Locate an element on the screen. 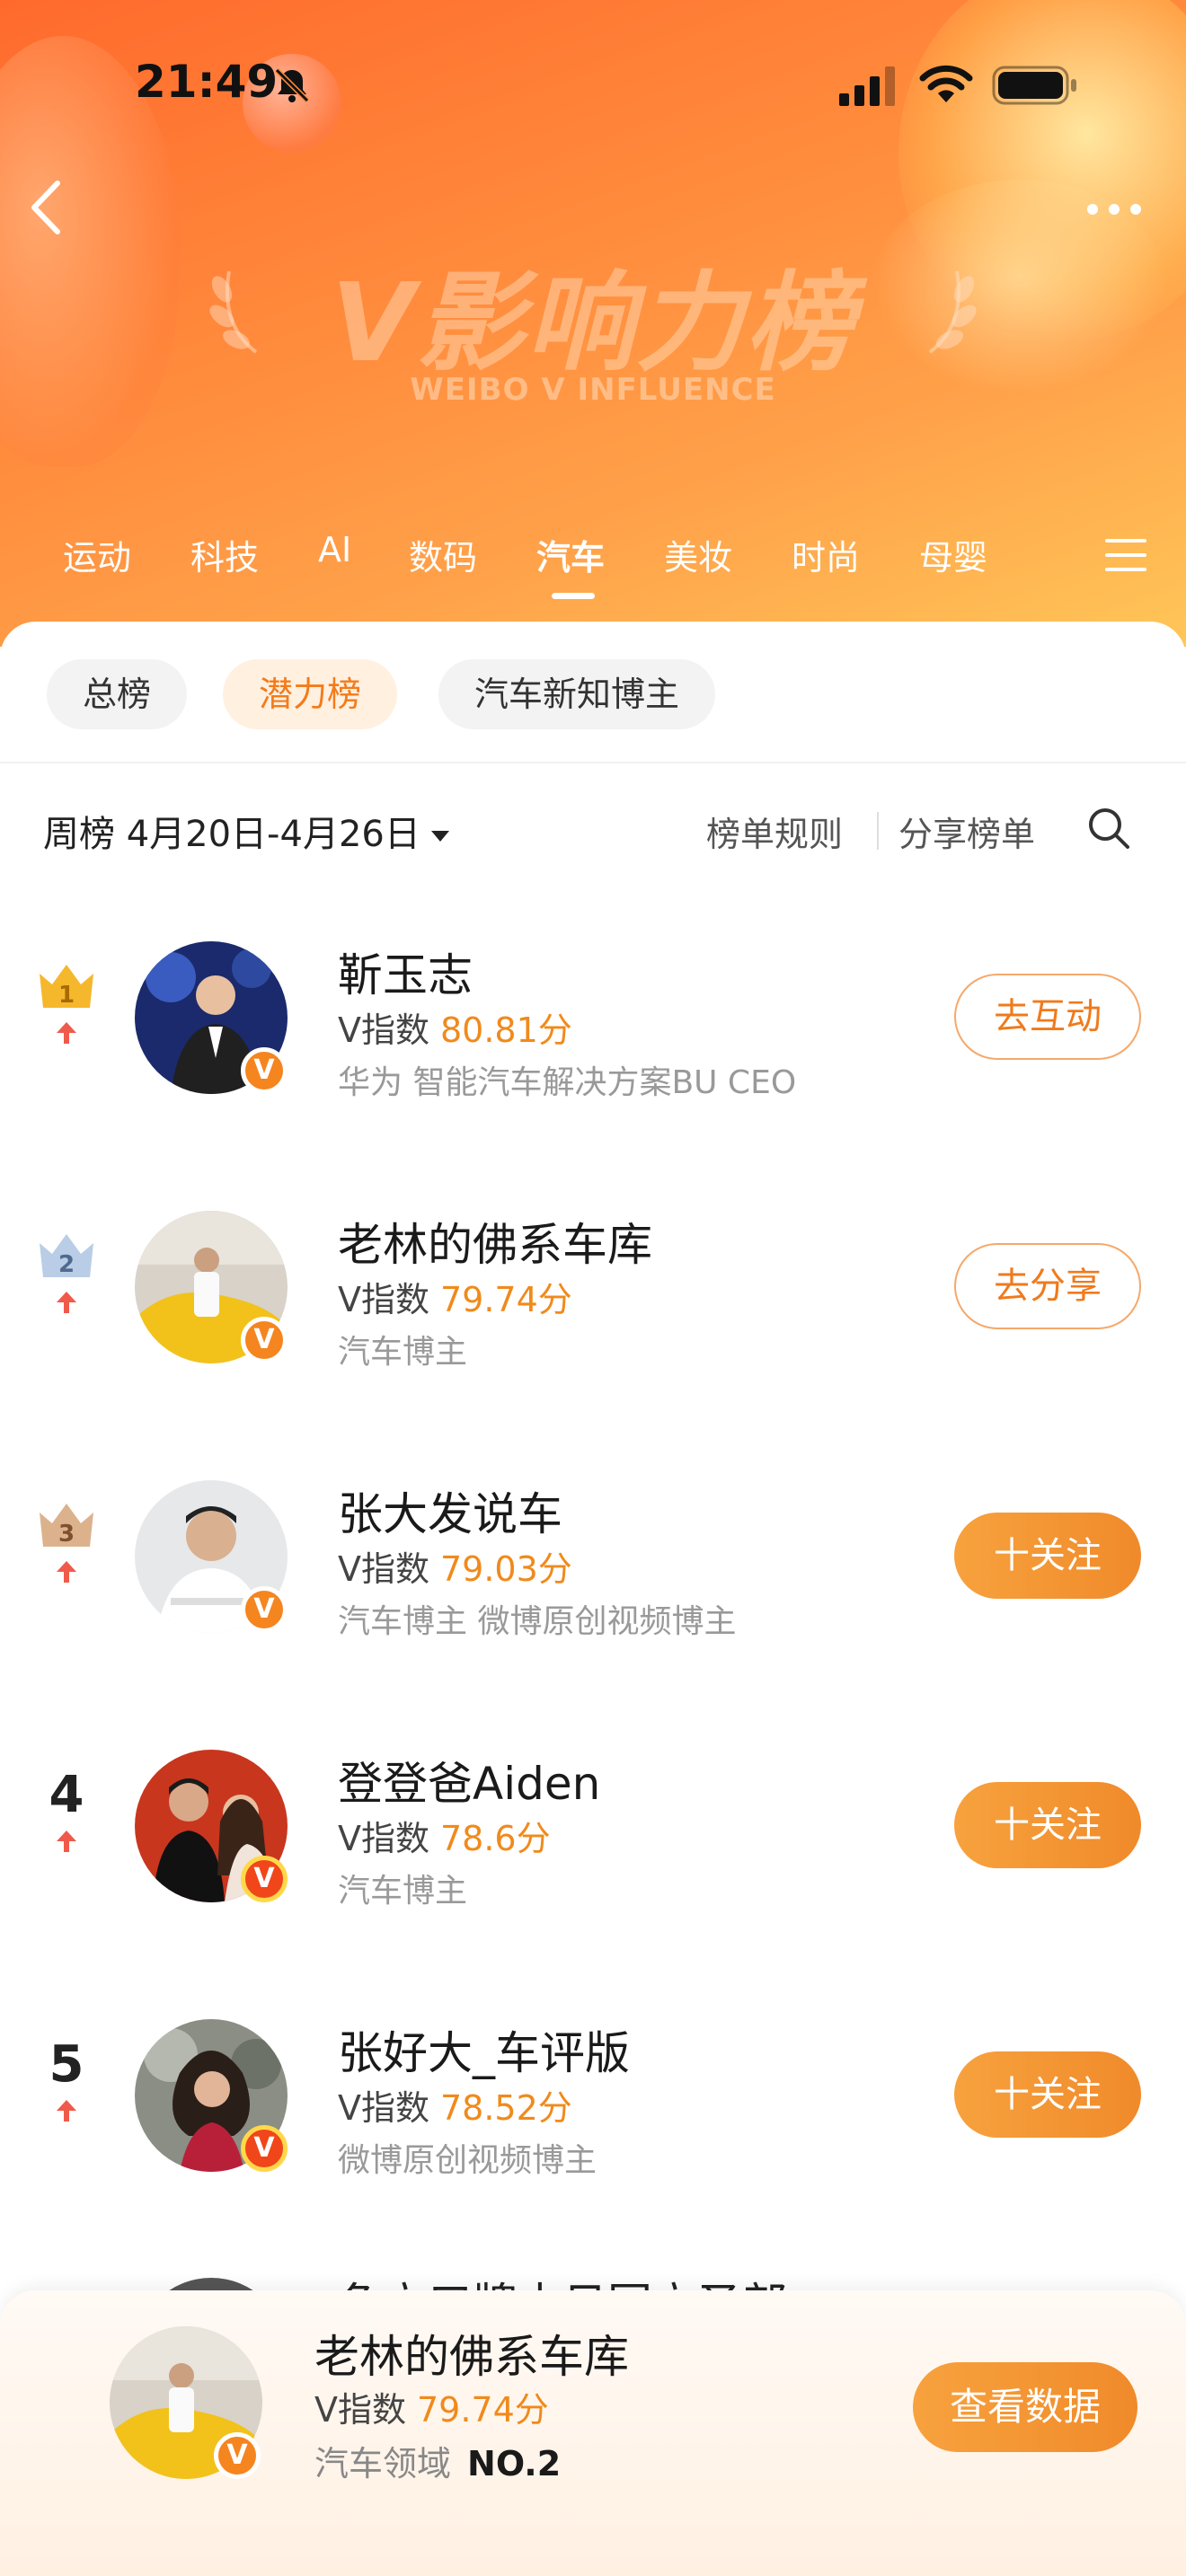 This screenshot has height=2576, width=1186. svg-text: 3 is located at coordinates (66, 1534).